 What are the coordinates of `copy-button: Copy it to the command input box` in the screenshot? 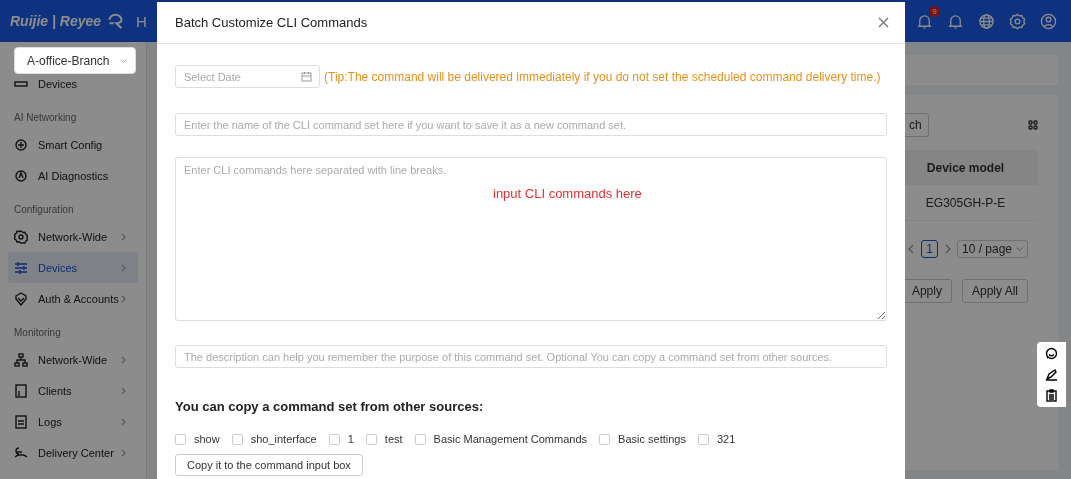 It's located at (269, 465).